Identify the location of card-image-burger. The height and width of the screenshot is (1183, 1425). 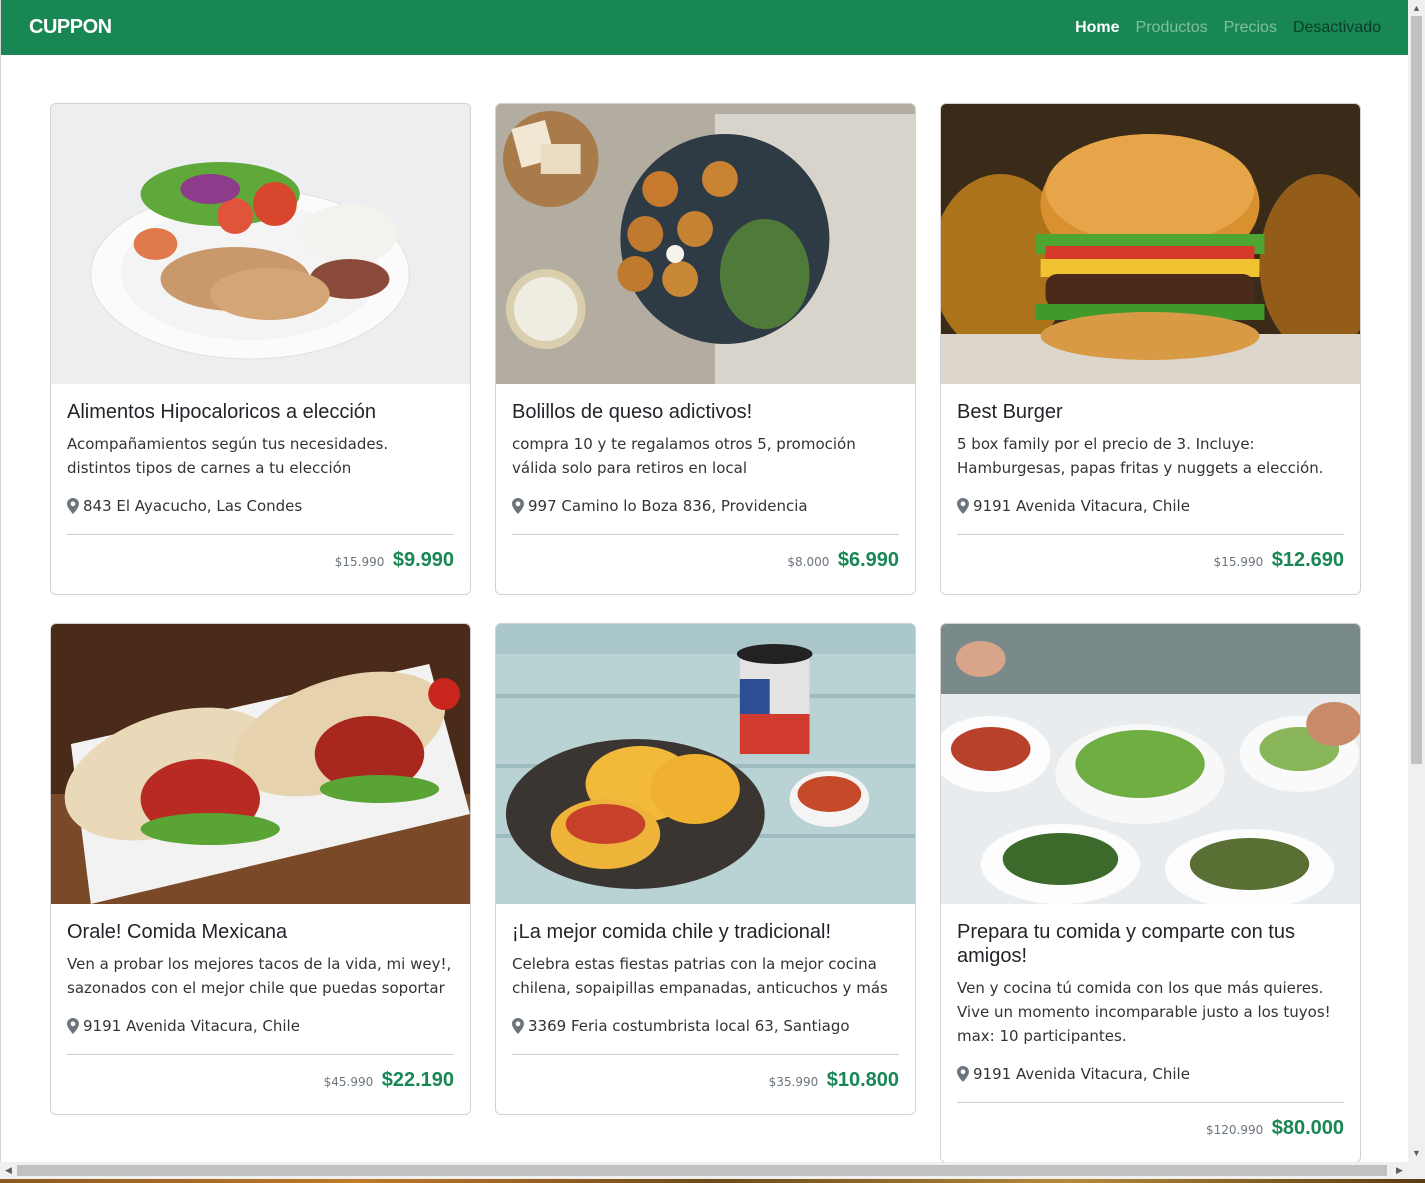
(1150, 244).